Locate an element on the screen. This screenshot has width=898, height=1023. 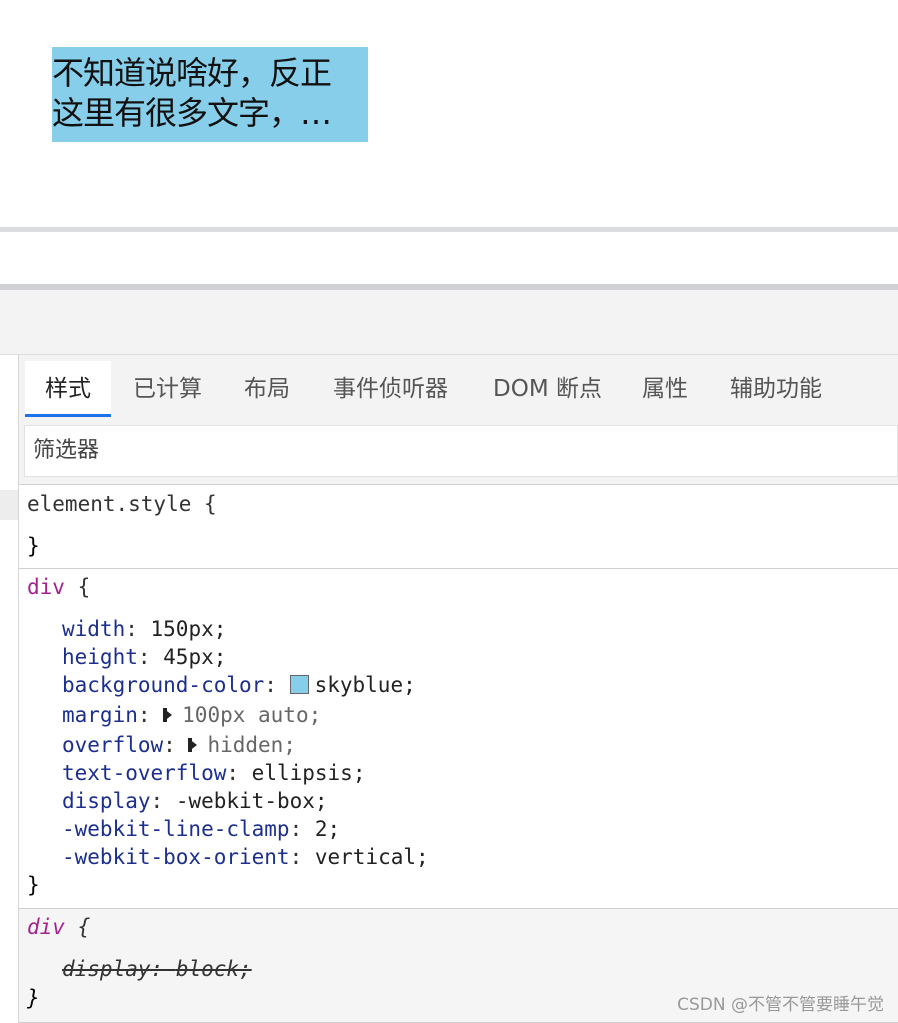
property-name: -webkit-box-orient is located at coordinates (176, 857).